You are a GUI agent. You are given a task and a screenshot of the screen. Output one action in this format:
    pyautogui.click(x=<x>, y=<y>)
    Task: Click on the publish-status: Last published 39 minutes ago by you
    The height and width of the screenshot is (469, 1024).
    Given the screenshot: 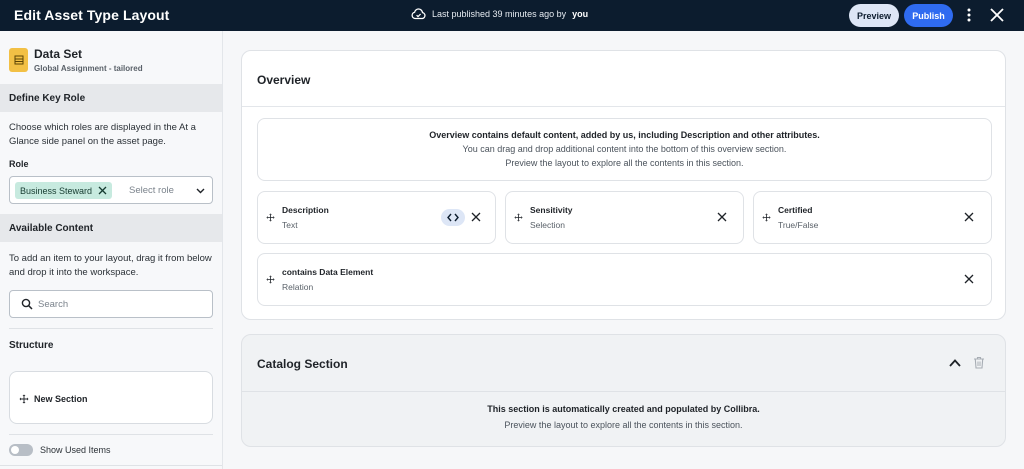 What is the action you would take?
    pyautogui.click(x=499, y=14)
    